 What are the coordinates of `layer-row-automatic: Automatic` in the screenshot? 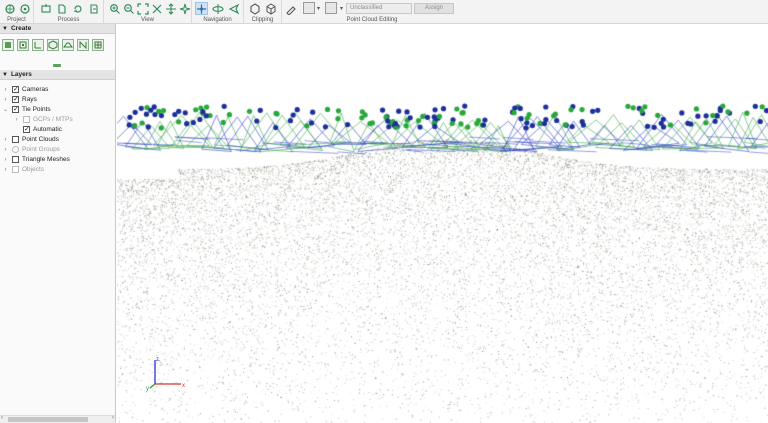 It's located at (57, 130).